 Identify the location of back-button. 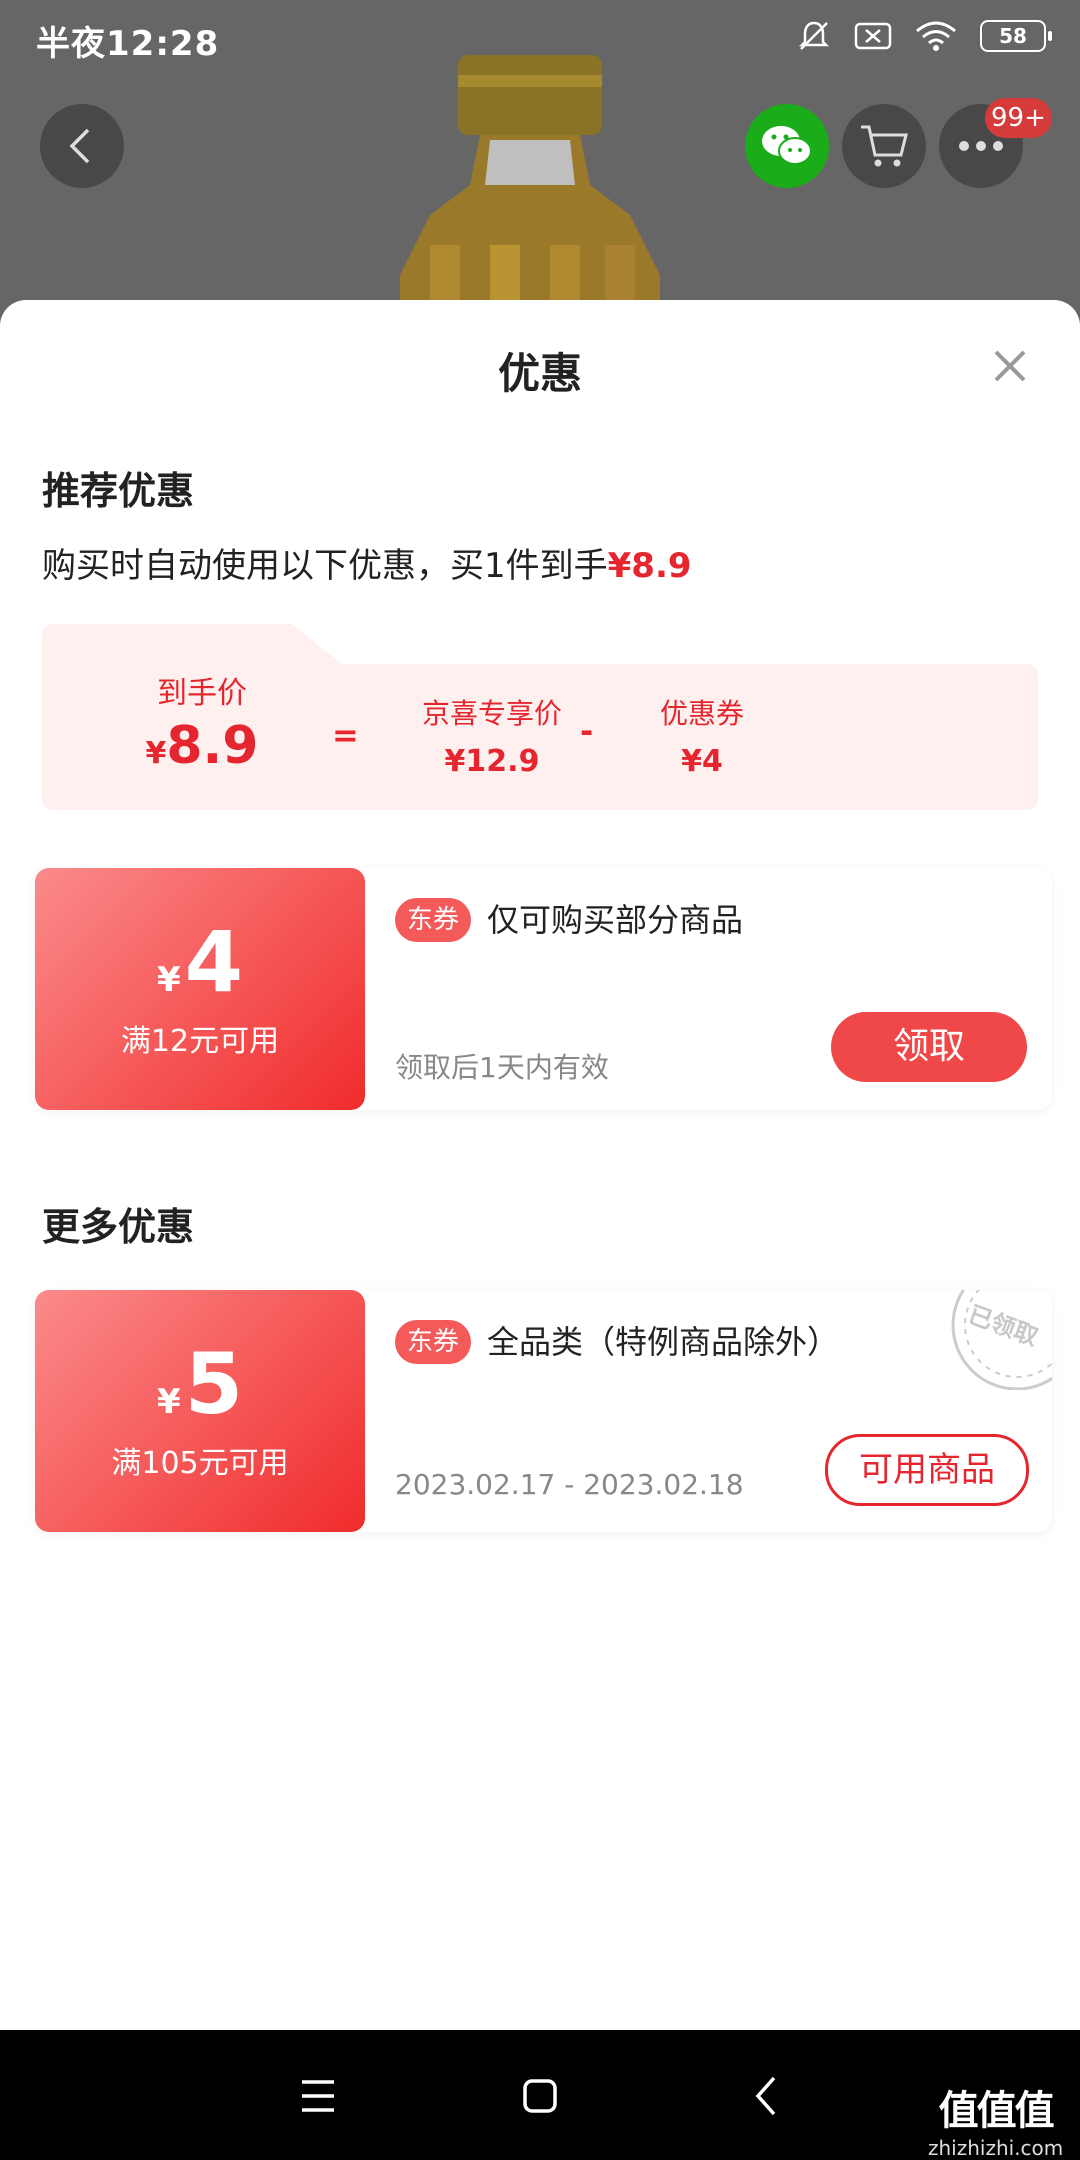
(82, 146).